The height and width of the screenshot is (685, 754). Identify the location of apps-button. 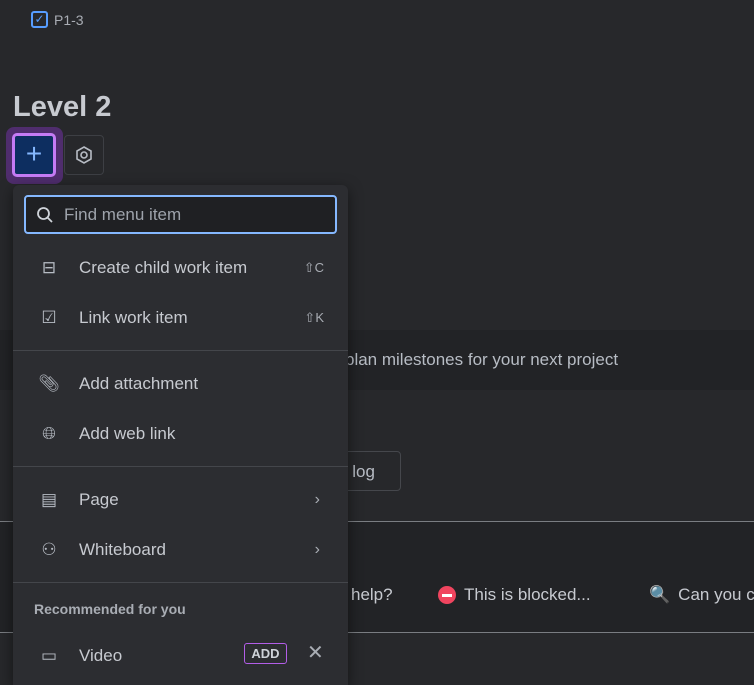
(84, 155).